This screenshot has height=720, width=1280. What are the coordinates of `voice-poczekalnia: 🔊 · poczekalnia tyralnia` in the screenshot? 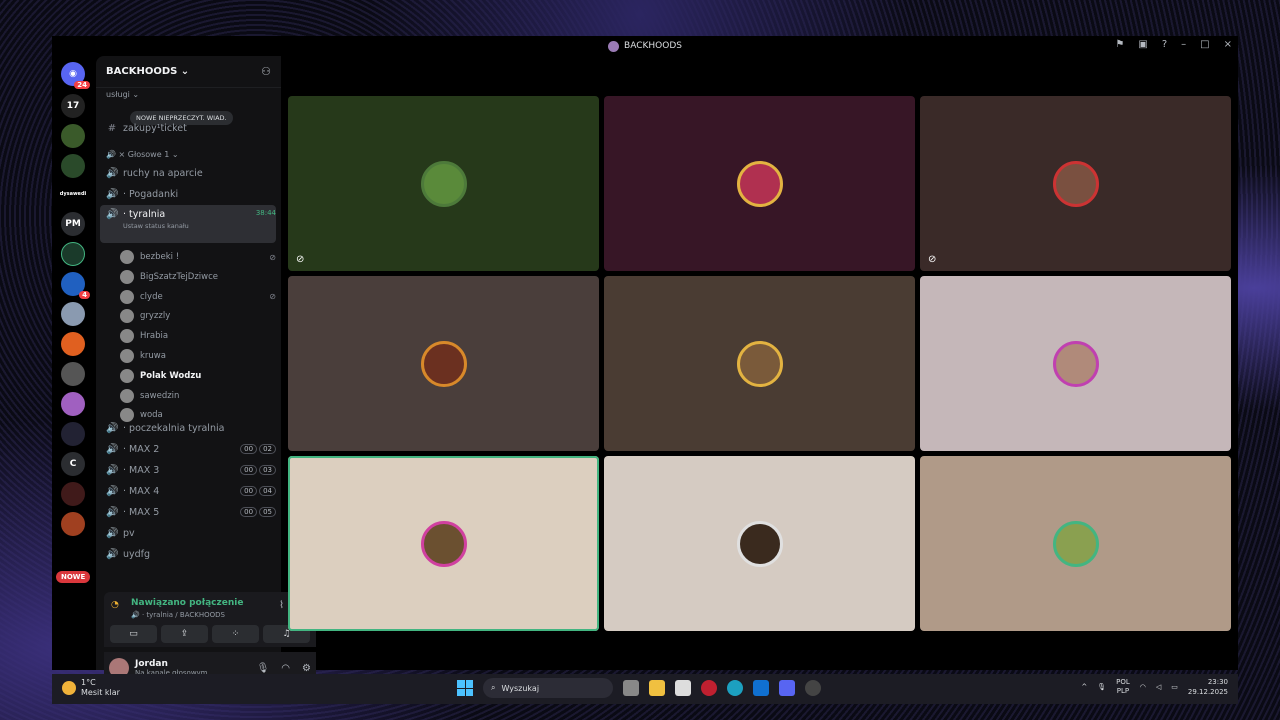 It's located at (188, 428).